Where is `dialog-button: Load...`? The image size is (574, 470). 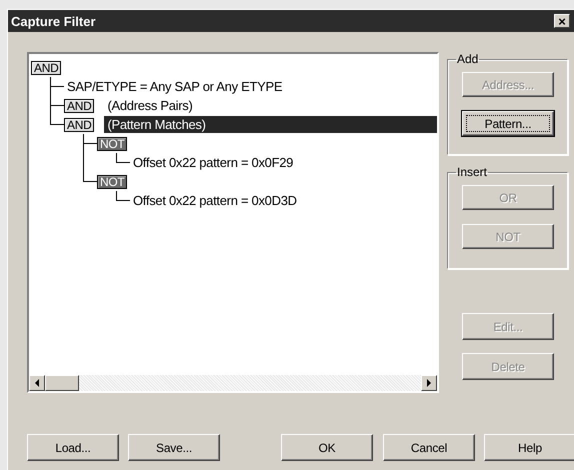
dialog-button: Load... is located at coordinates (73, 447).